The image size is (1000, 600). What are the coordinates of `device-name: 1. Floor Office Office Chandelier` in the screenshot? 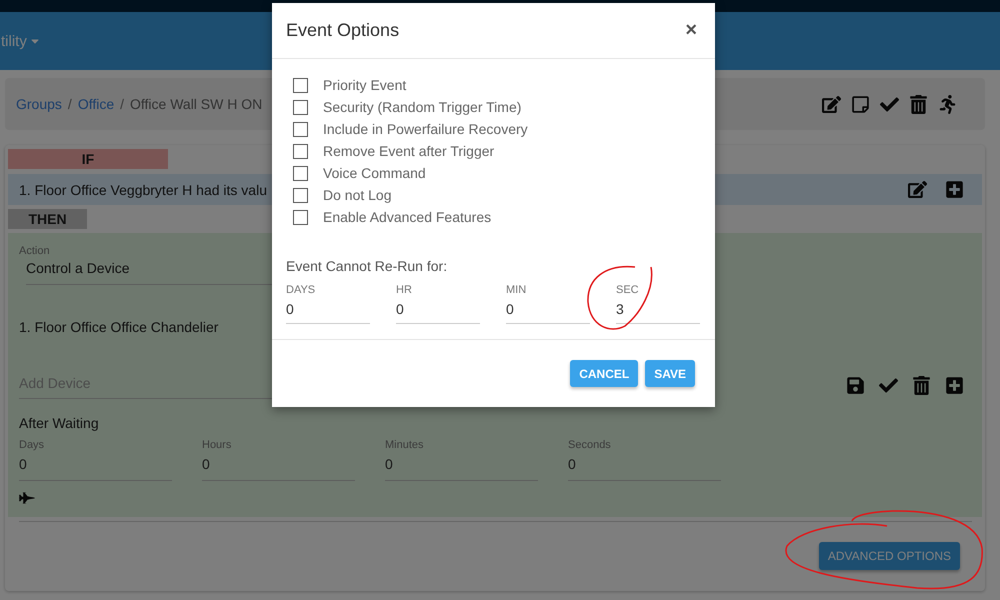 It's located at (119, 327).